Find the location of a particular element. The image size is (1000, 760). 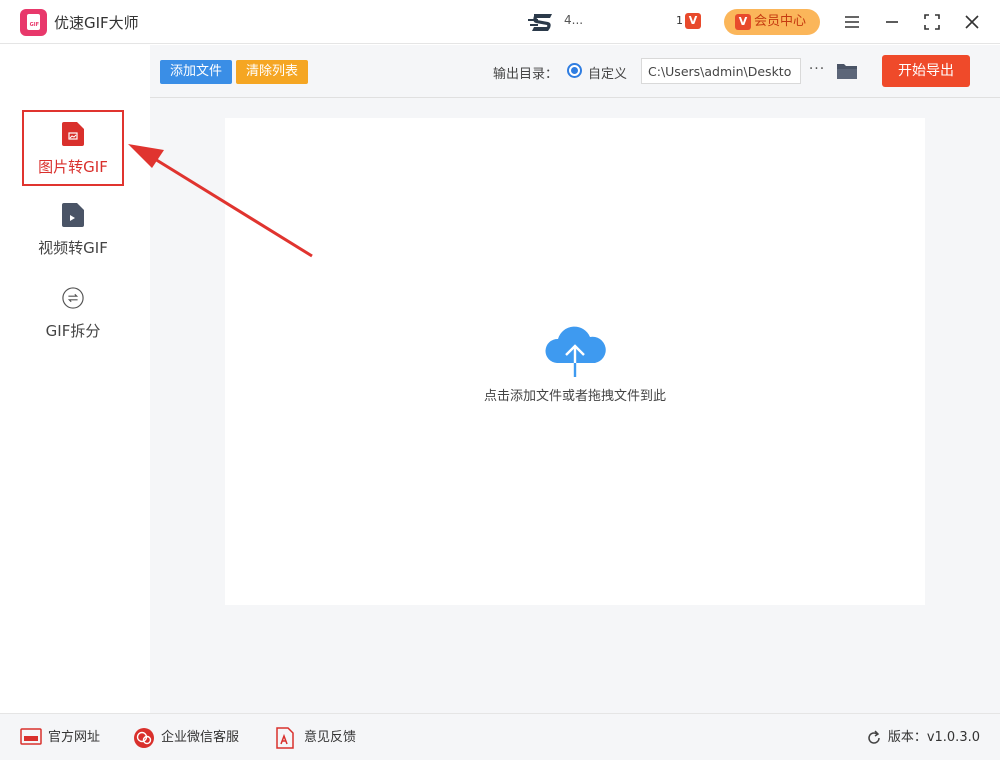

close-button is located at coordinates (972, 22).